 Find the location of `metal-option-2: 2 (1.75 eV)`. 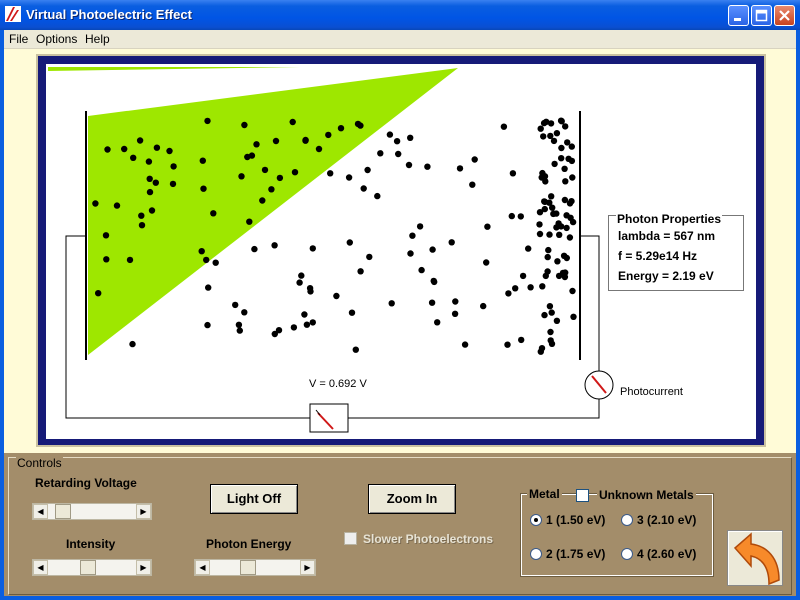

metal-option-2: 2 (1.75 eV) is located at coordinates (575, 554).